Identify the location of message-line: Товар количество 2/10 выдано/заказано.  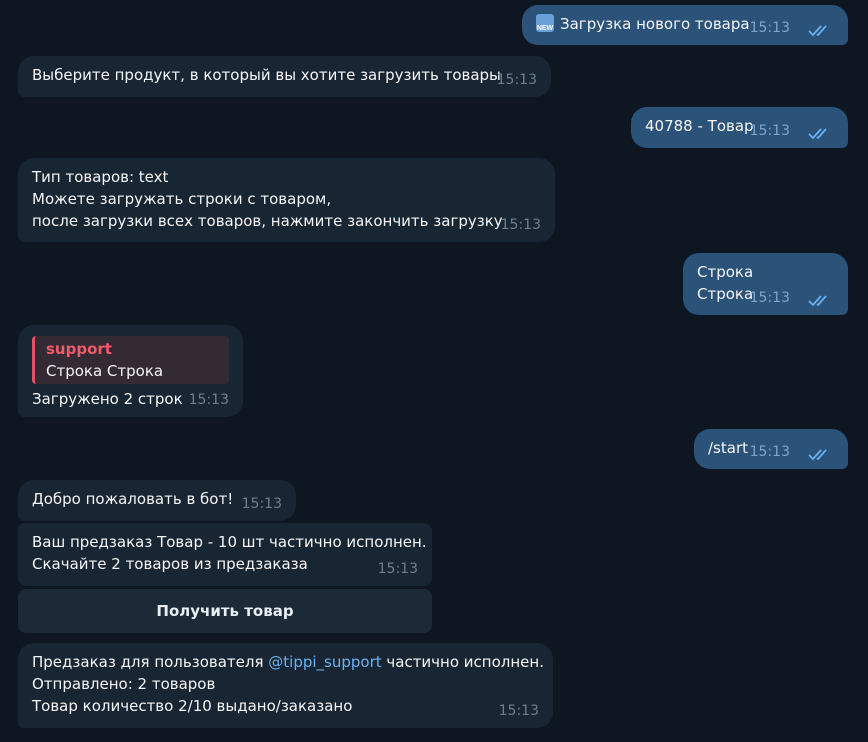
(192, 706).